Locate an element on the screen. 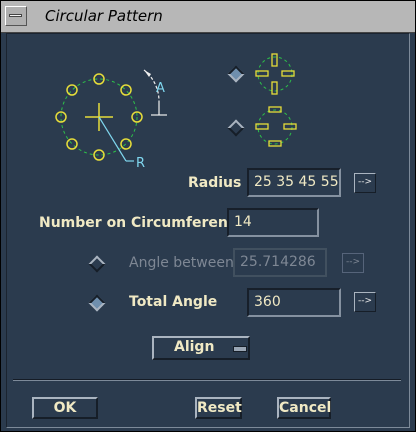 Image resolution: width=416 pixels, height=432 pixels. radius-options-button: --> is located at coordinates (365, 183).